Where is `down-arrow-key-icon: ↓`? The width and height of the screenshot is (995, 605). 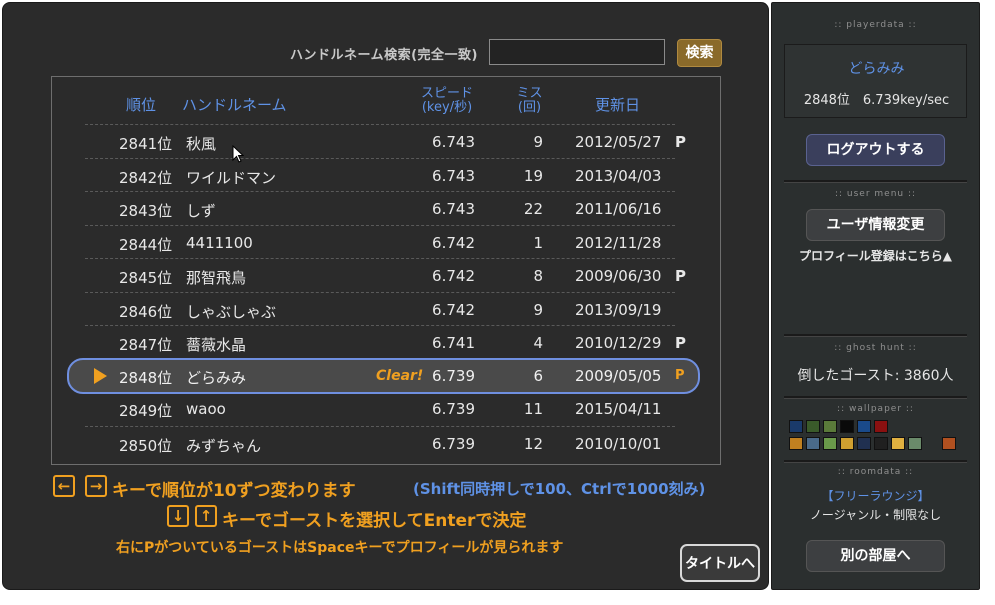
down-arrow-key-icon: ↓ is located at coordinates (178, 516).